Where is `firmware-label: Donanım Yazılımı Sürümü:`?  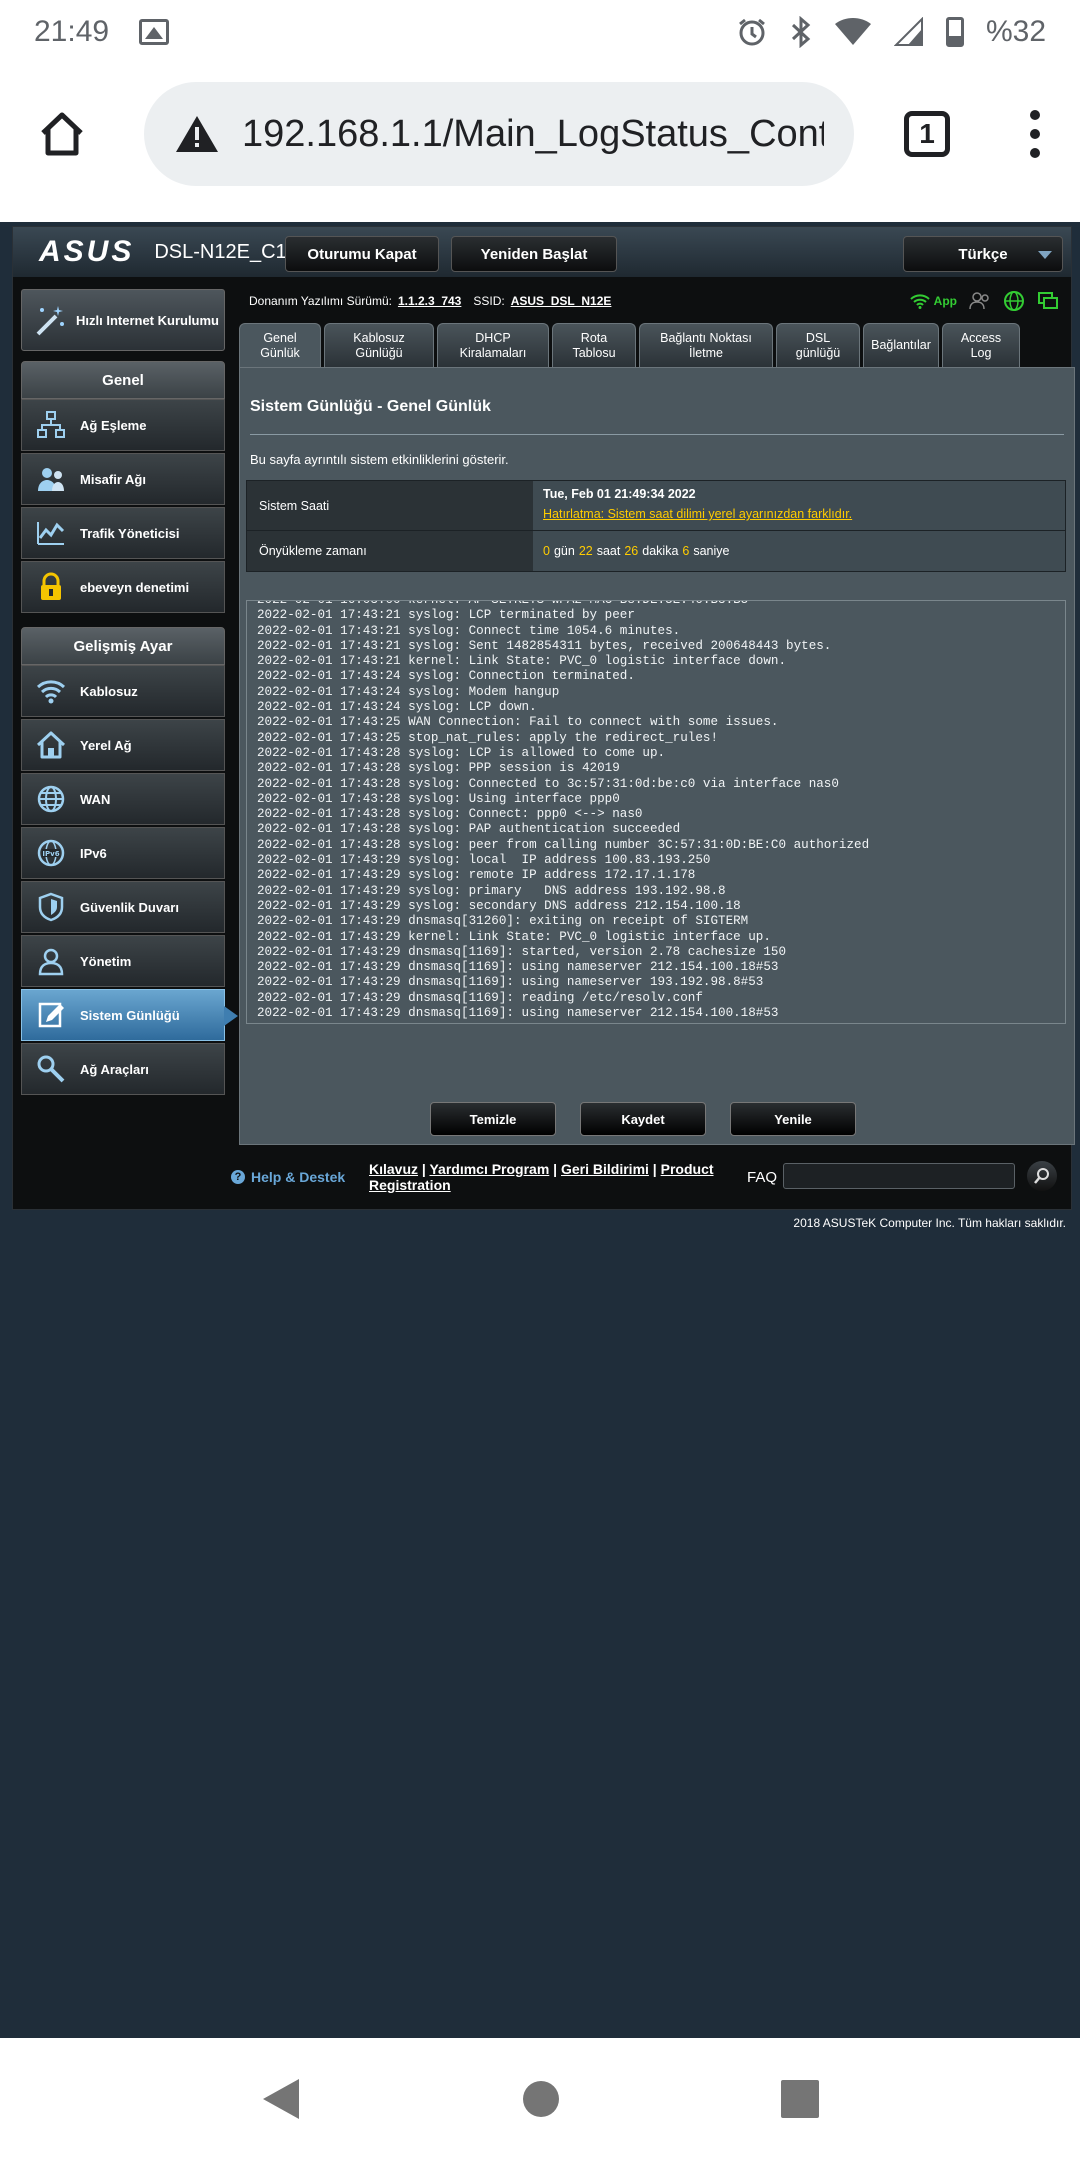 firmware-label: Donanım Yazılımı Sürümü: is located at coordinates (320, 301).